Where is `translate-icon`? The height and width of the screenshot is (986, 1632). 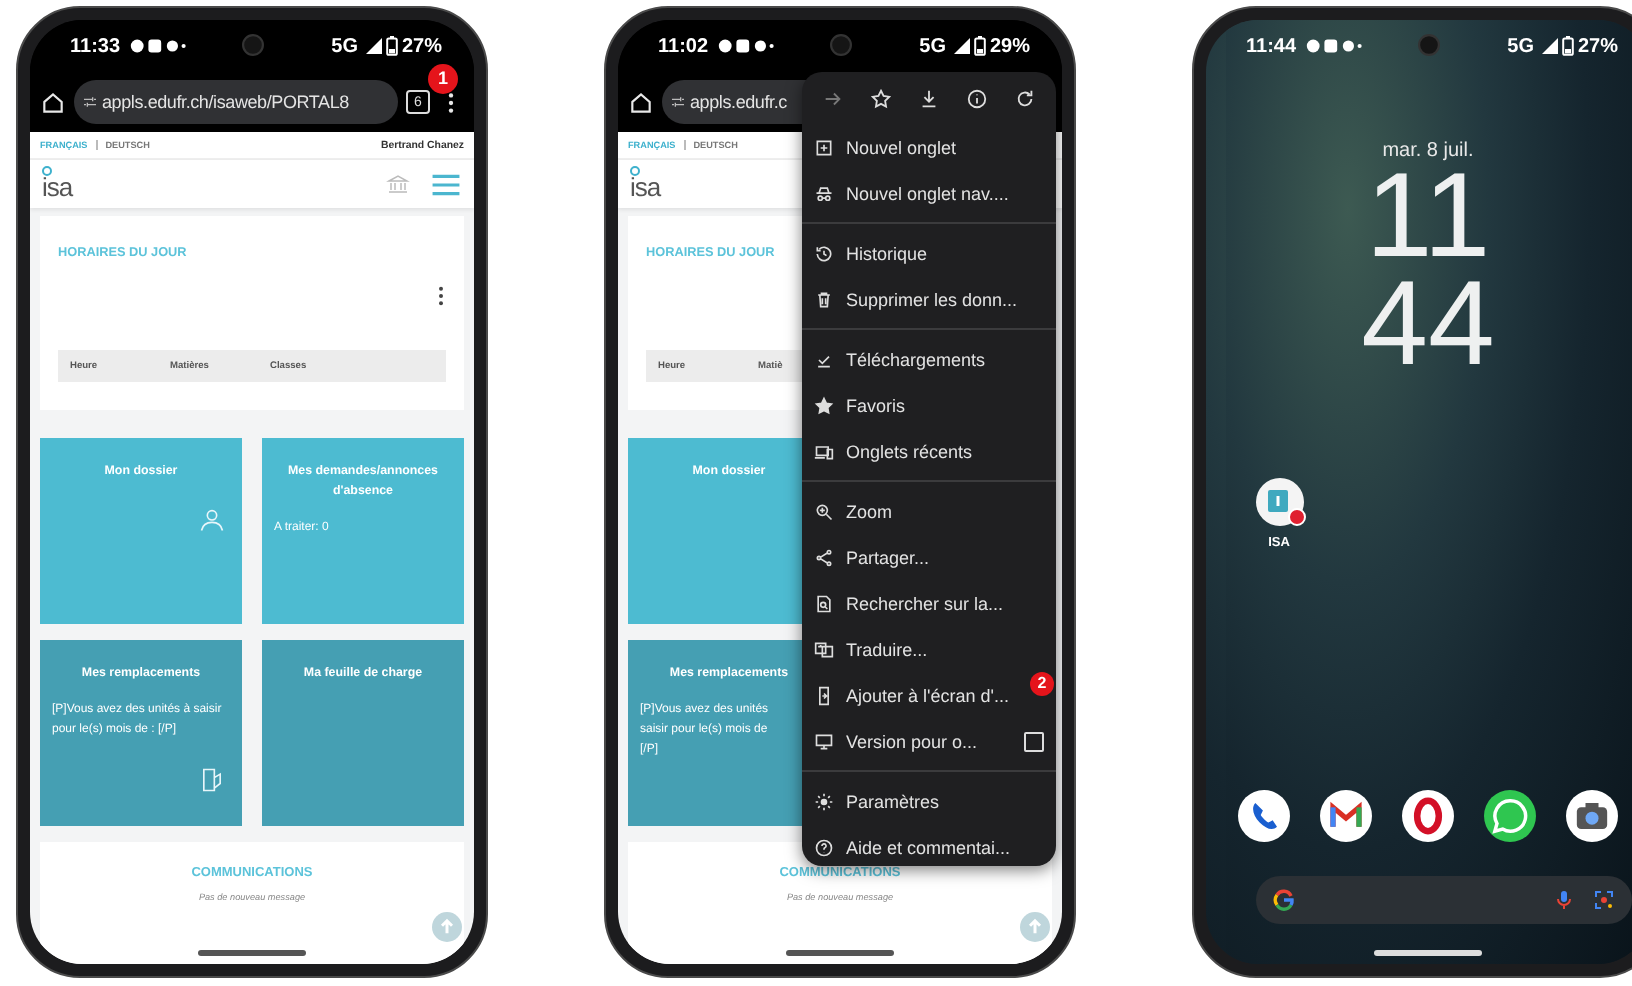
translate-icon is located at coordinates (824, 649).